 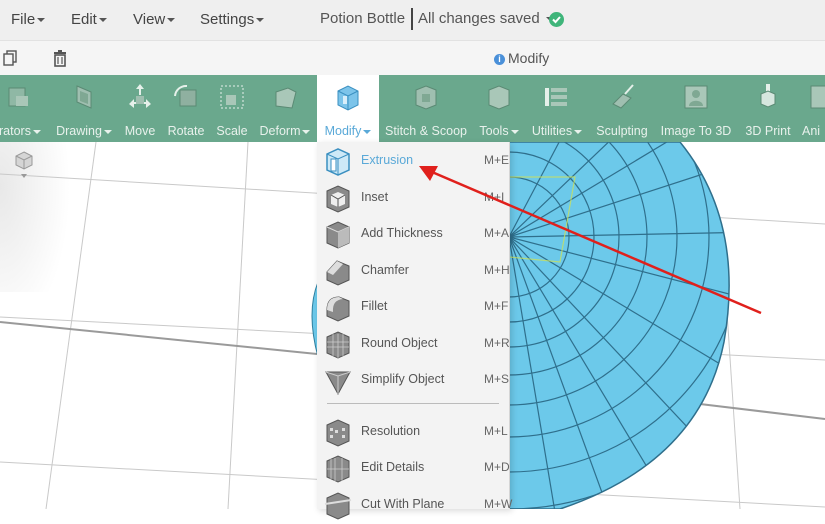 I want to click on menu-divider, so click(x=413, y=403).